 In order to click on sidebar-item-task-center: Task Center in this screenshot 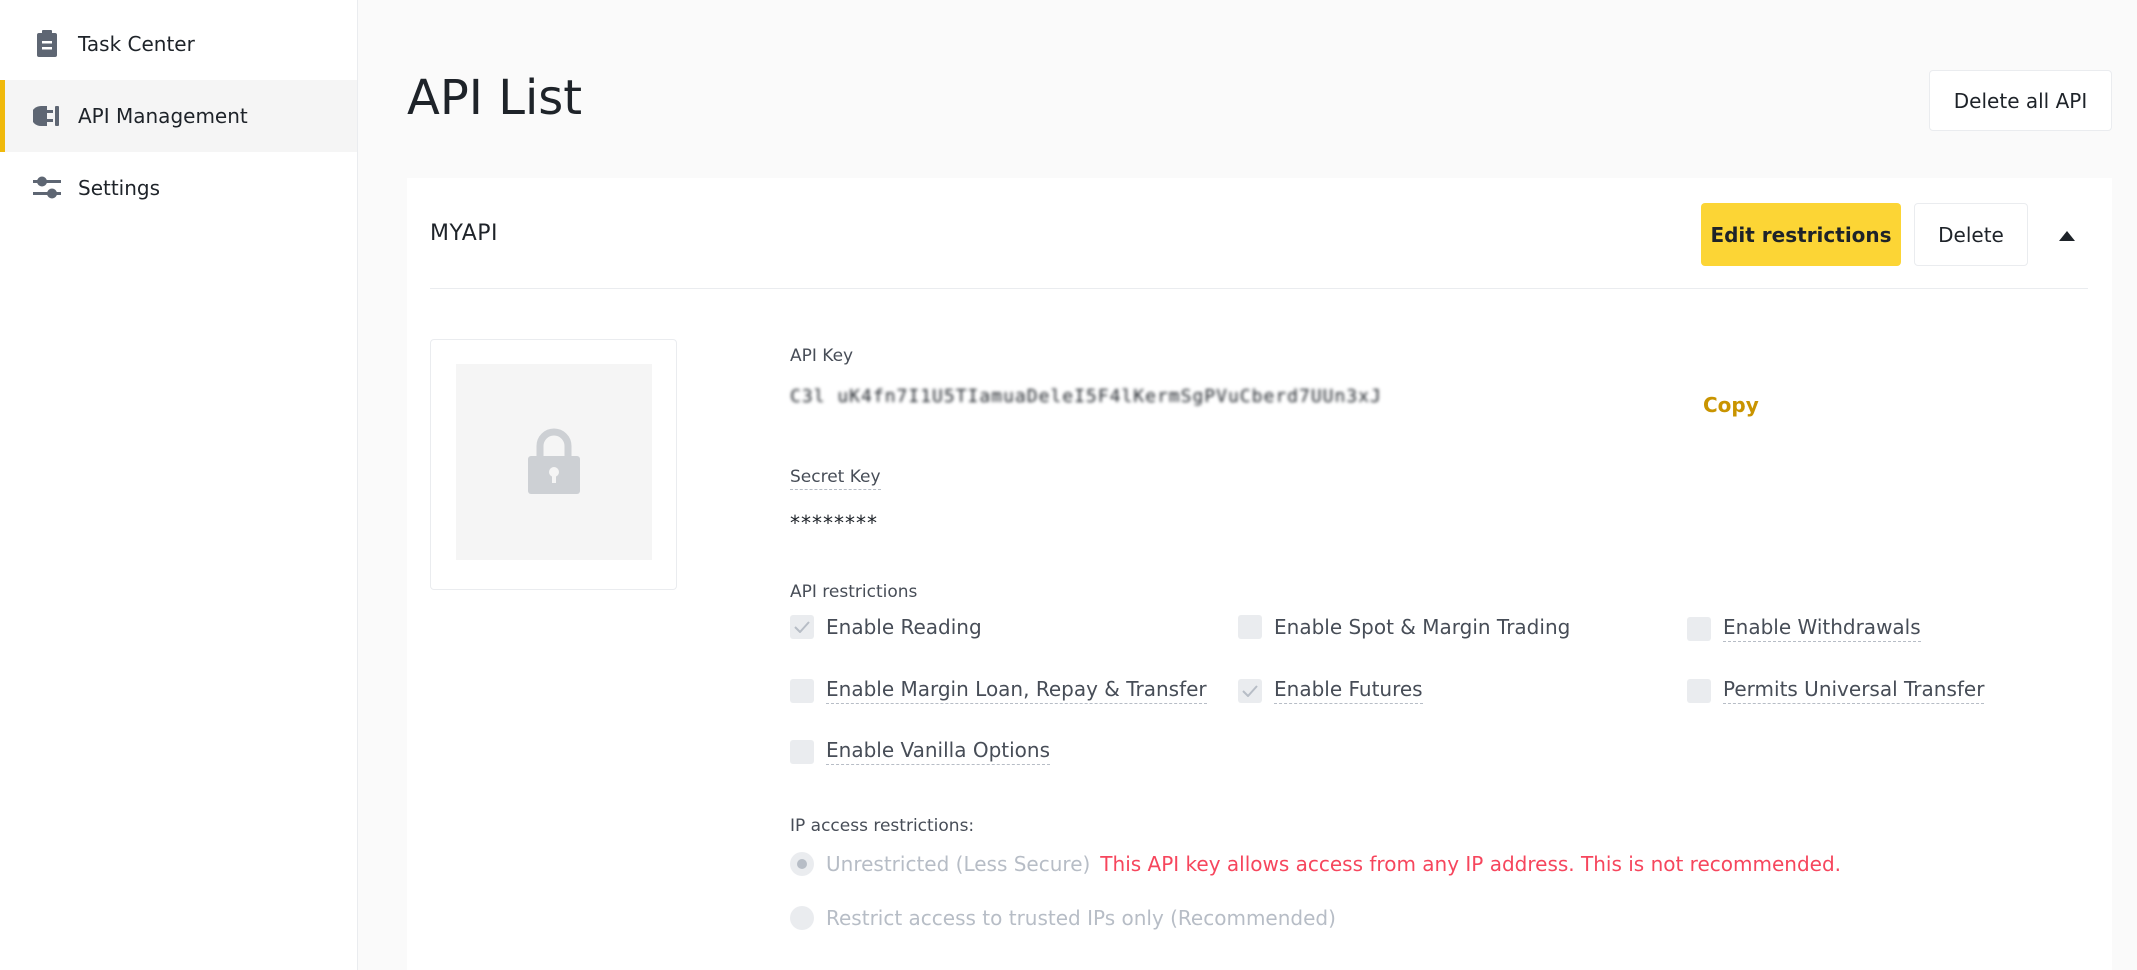, I will do `click(178, 44)`.